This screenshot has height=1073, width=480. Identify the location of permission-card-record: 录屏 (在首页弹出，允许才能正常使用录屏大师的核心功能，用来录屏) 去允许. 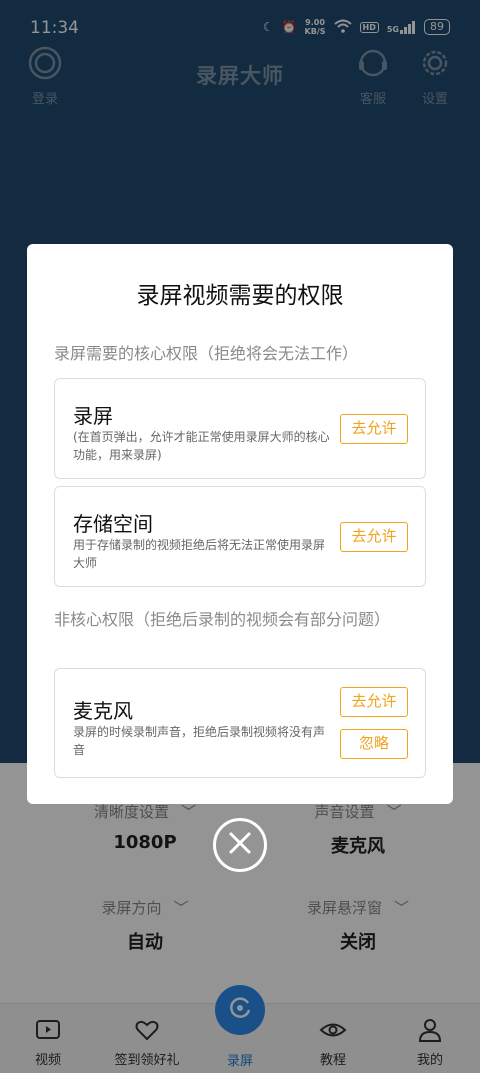
(240, 428).